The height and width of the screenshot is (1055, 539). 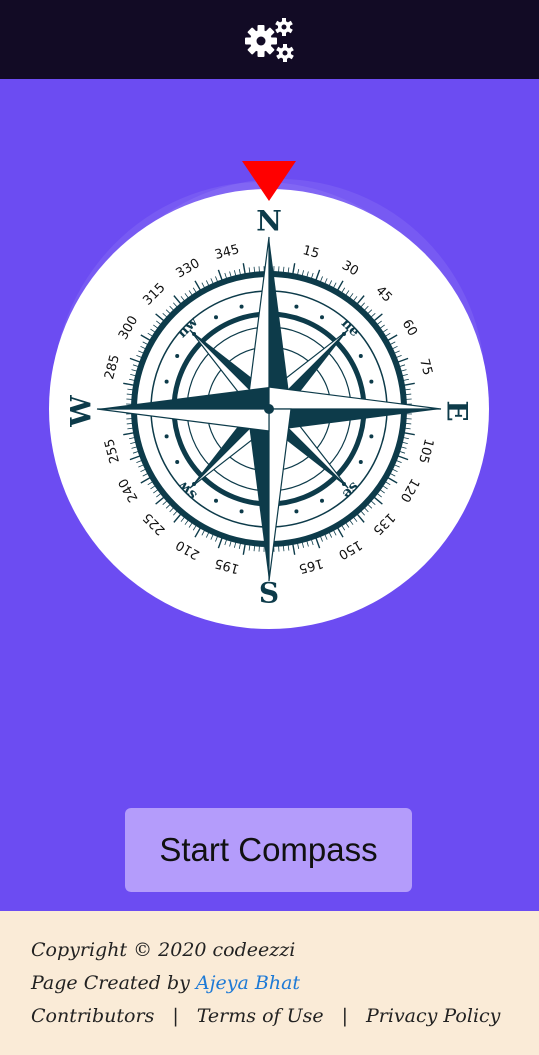 I want to click on cardinal-label: S, so click(x=269, y=593).